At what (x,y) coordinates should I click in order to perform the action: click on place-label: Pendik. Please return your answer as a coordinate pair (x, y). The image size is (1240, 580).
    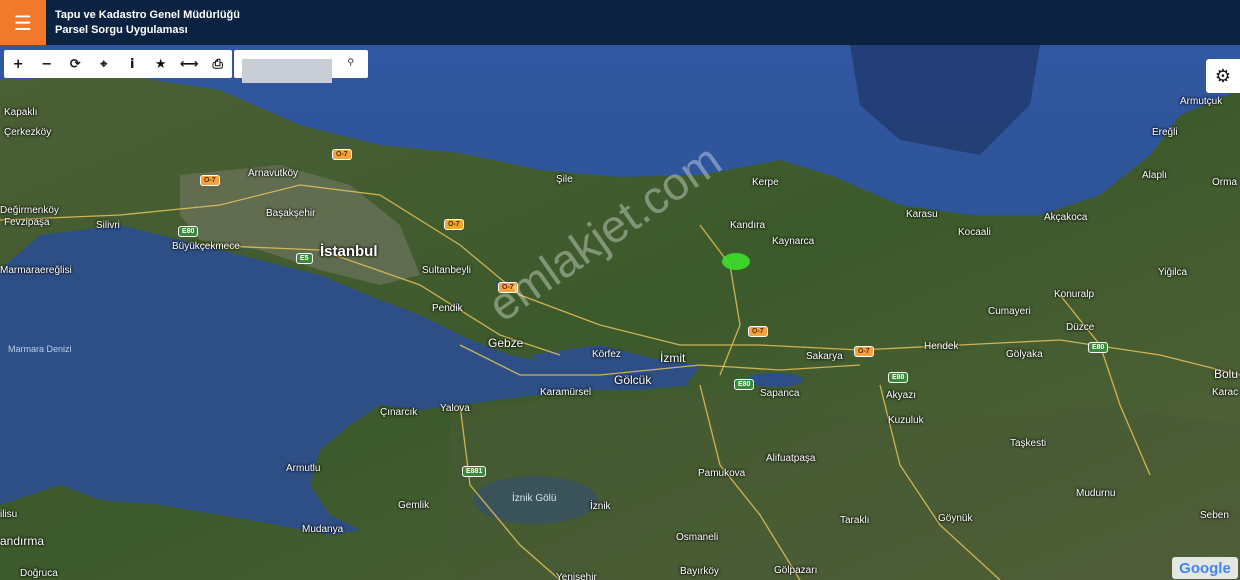
    Looking at the image, I should click on (447, 308).